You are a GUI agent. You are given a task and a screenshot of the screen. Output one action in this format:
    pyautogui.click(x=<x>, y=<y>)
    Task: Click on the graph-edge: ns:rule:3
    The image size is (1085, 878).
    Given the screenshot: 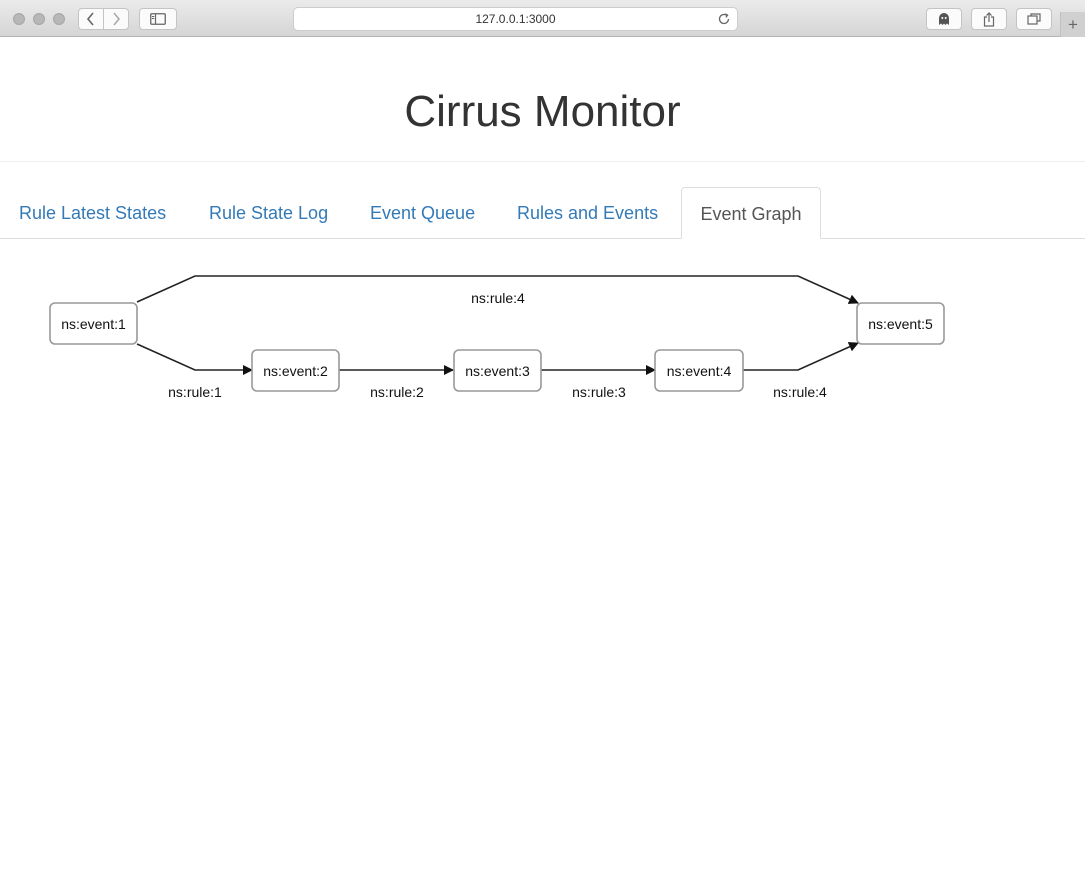 What is the action you would take?
    pyautogui.click(x=598, y=382)
    